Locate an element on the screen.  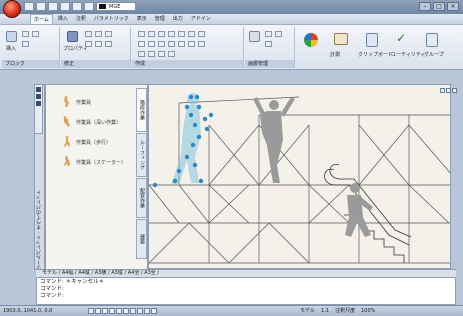
group-button-label: グループ is located at coordinates (434, 55).